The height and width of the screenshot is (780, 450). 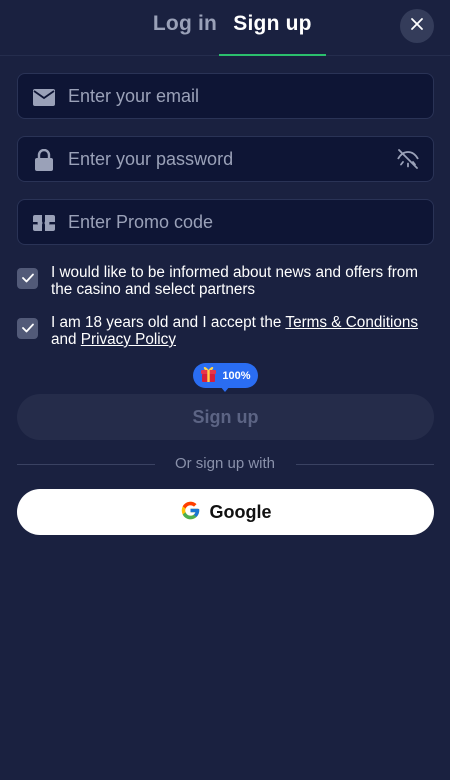 What do you see at coordinates (86, 464) in the screenshot?
I see `divider-line-left` at bounding box center [86, 464].